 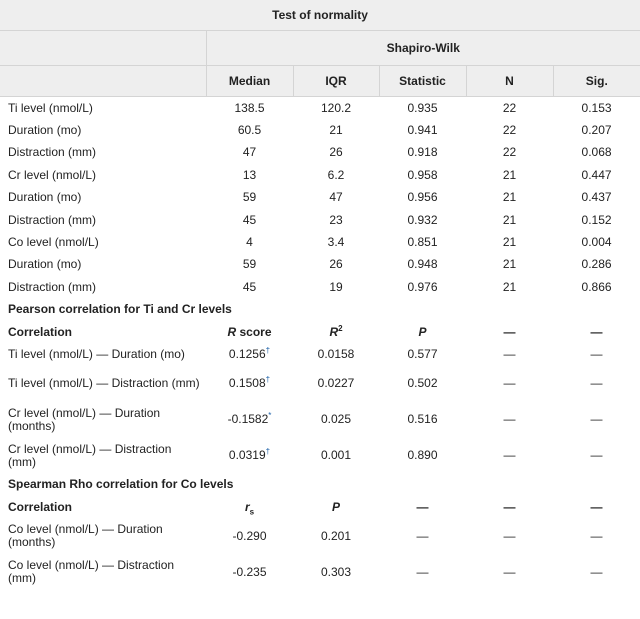 I want to click on header-iqr: IQR, so click(x=335, y=81).